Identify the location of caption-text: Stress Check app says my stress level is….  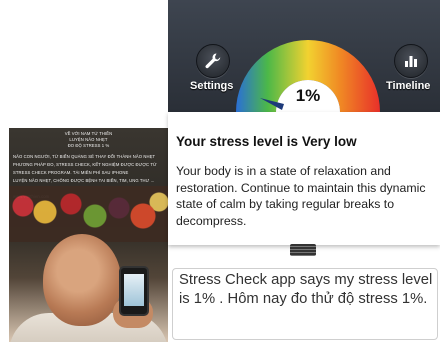
(306, 289).